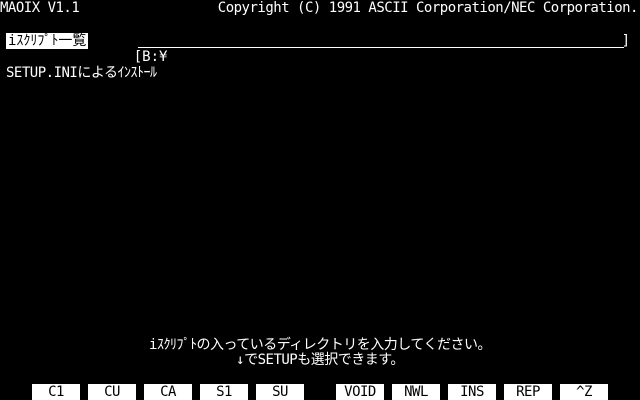 The image size is (640, 400). What do you see at coordinates (112, 392) in the screenshot?
I see `fkey-2-cu: CU` at bounding box center [112, 392].